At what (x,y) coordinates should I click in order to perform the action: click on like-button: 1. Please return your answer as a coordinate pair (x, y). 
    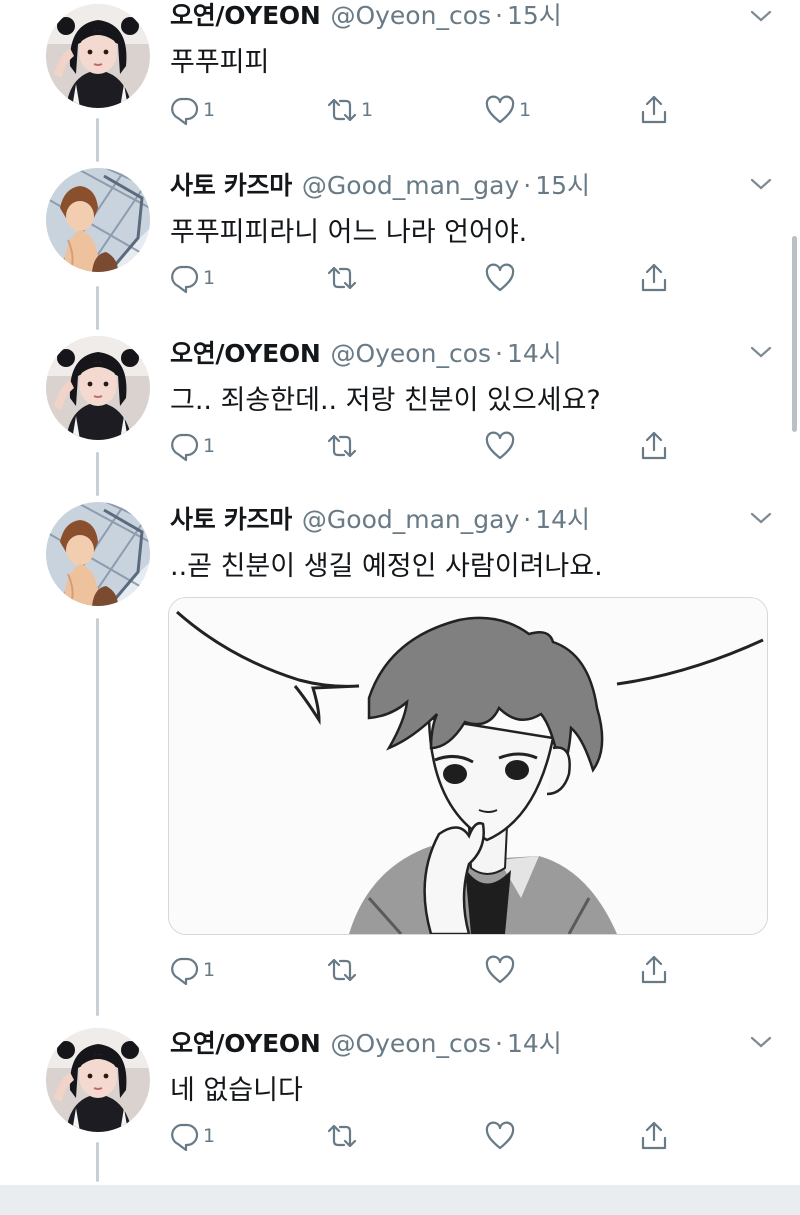
    Looking at the image, I should click on (507, 110).